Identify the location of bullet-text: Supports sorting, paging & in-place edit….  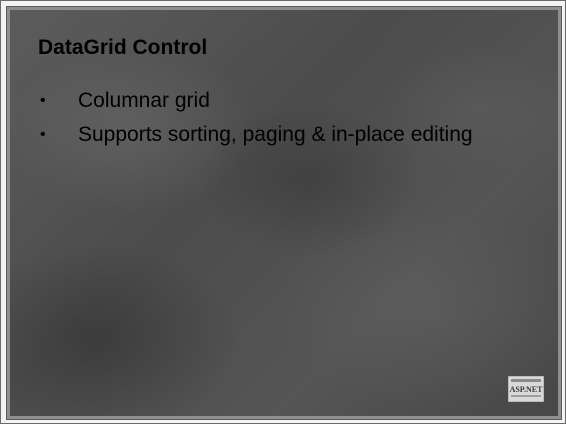
(275, 134).